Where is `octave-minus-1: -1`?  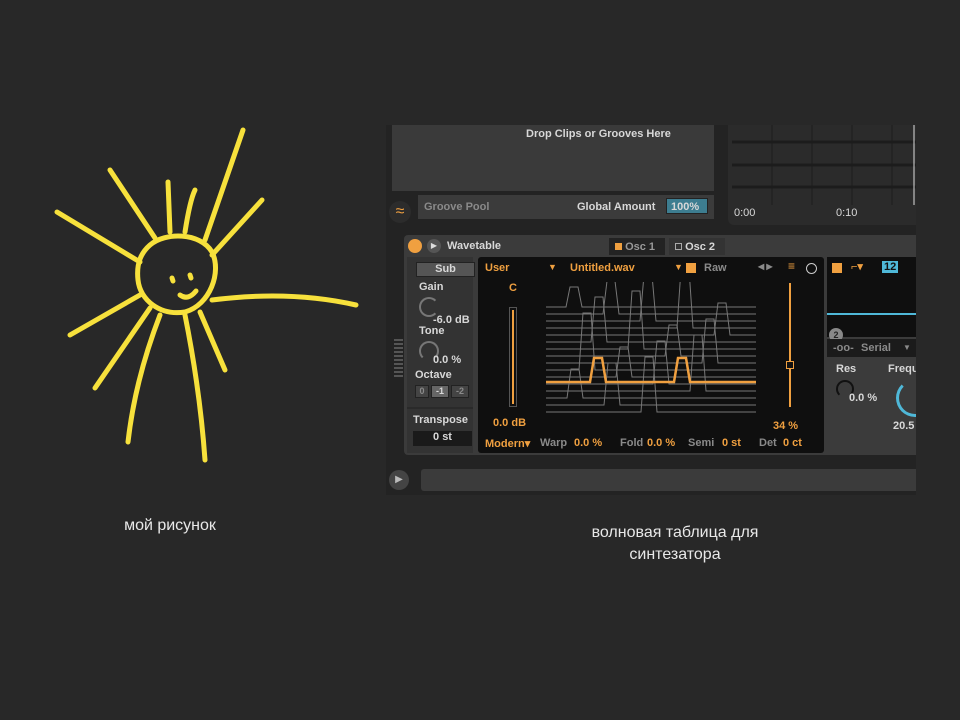
octave-minus-1: -1 is located at coordinates (440, 391).